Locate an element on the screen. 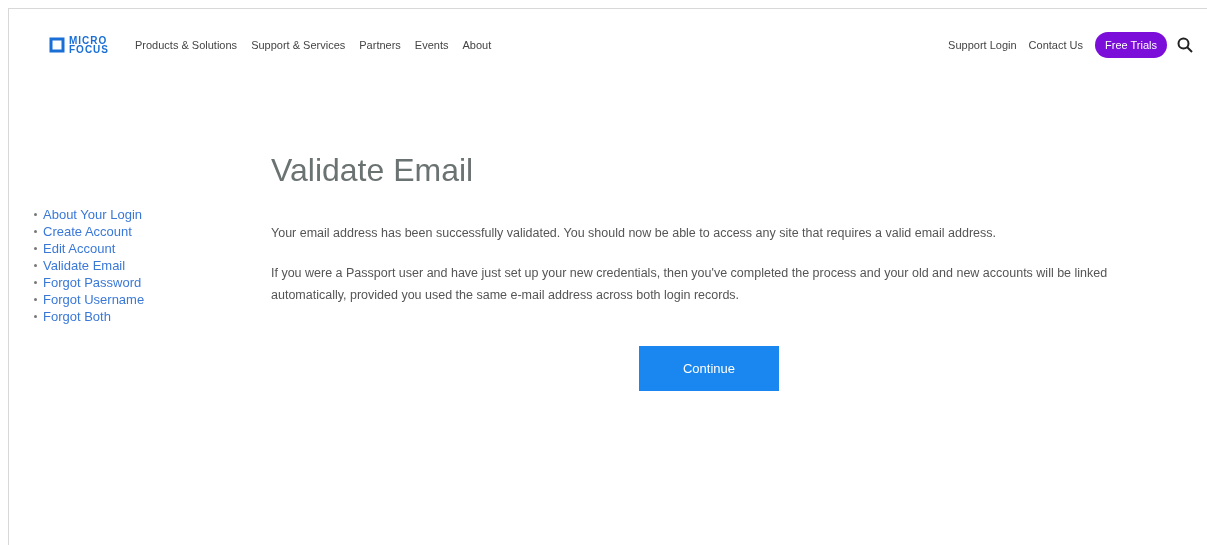  utility-link: Contact Us is located at coordinates (1056, 45).